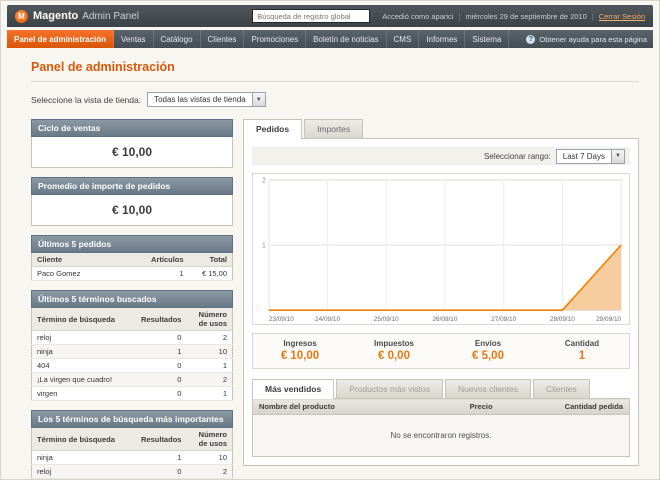 This screenshot has height=480, width=660. Describe the element at coordinates (488, 343) in the screenshot. I see `stat-label: Envíos` at that location.